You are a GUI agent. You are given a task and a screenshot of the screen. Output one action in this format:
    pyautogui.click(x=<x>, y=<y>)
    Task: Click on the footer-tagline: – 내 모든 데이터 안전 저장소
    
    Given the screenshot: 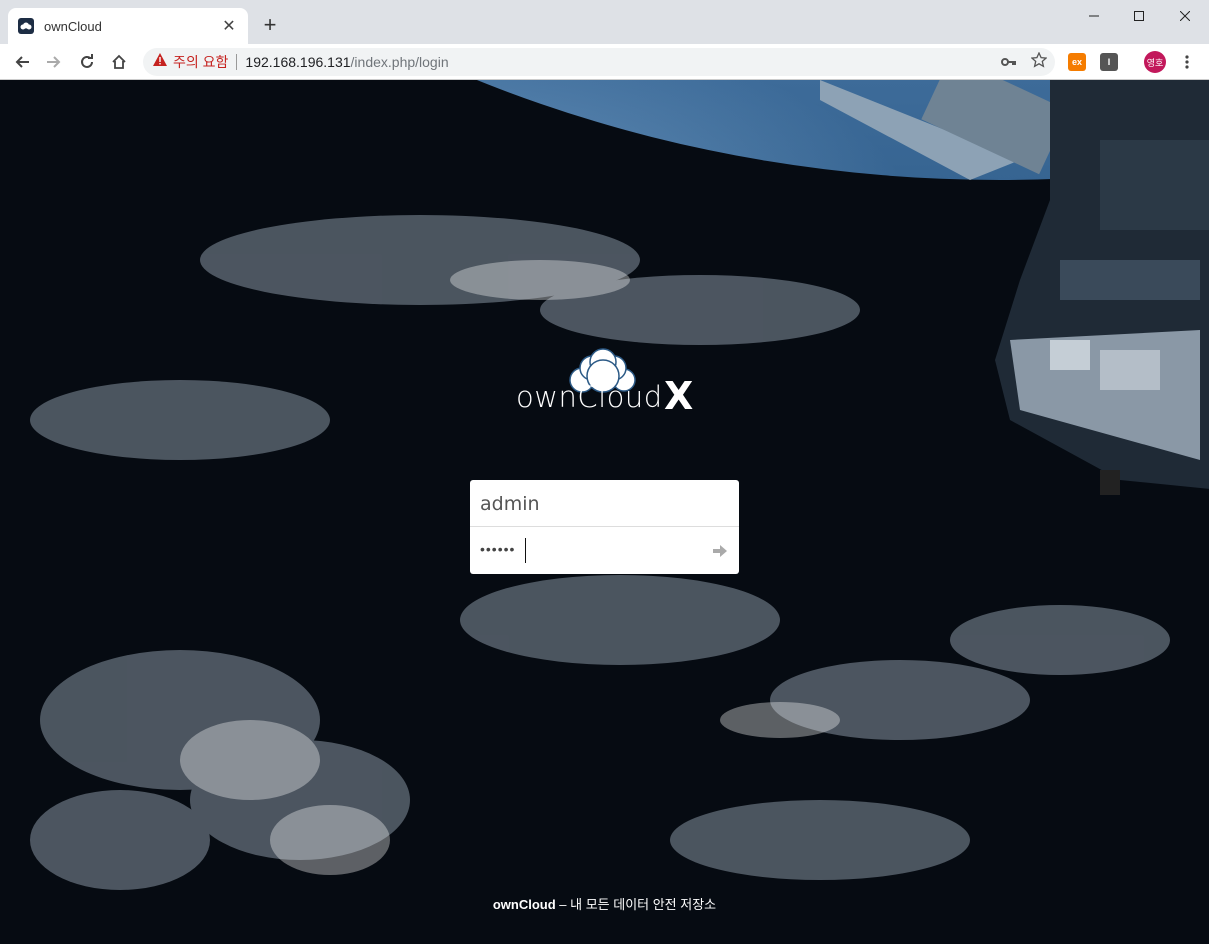 What is the action you would take?
    pyautogui.click(x=636, y=904)
    